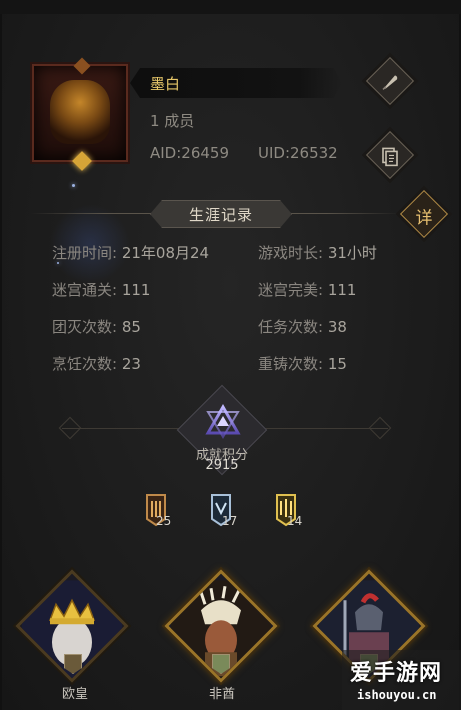  Describe the element at coordinates (220, 215) in the screenshot. I see `section-title: 生涯记录` at that location.